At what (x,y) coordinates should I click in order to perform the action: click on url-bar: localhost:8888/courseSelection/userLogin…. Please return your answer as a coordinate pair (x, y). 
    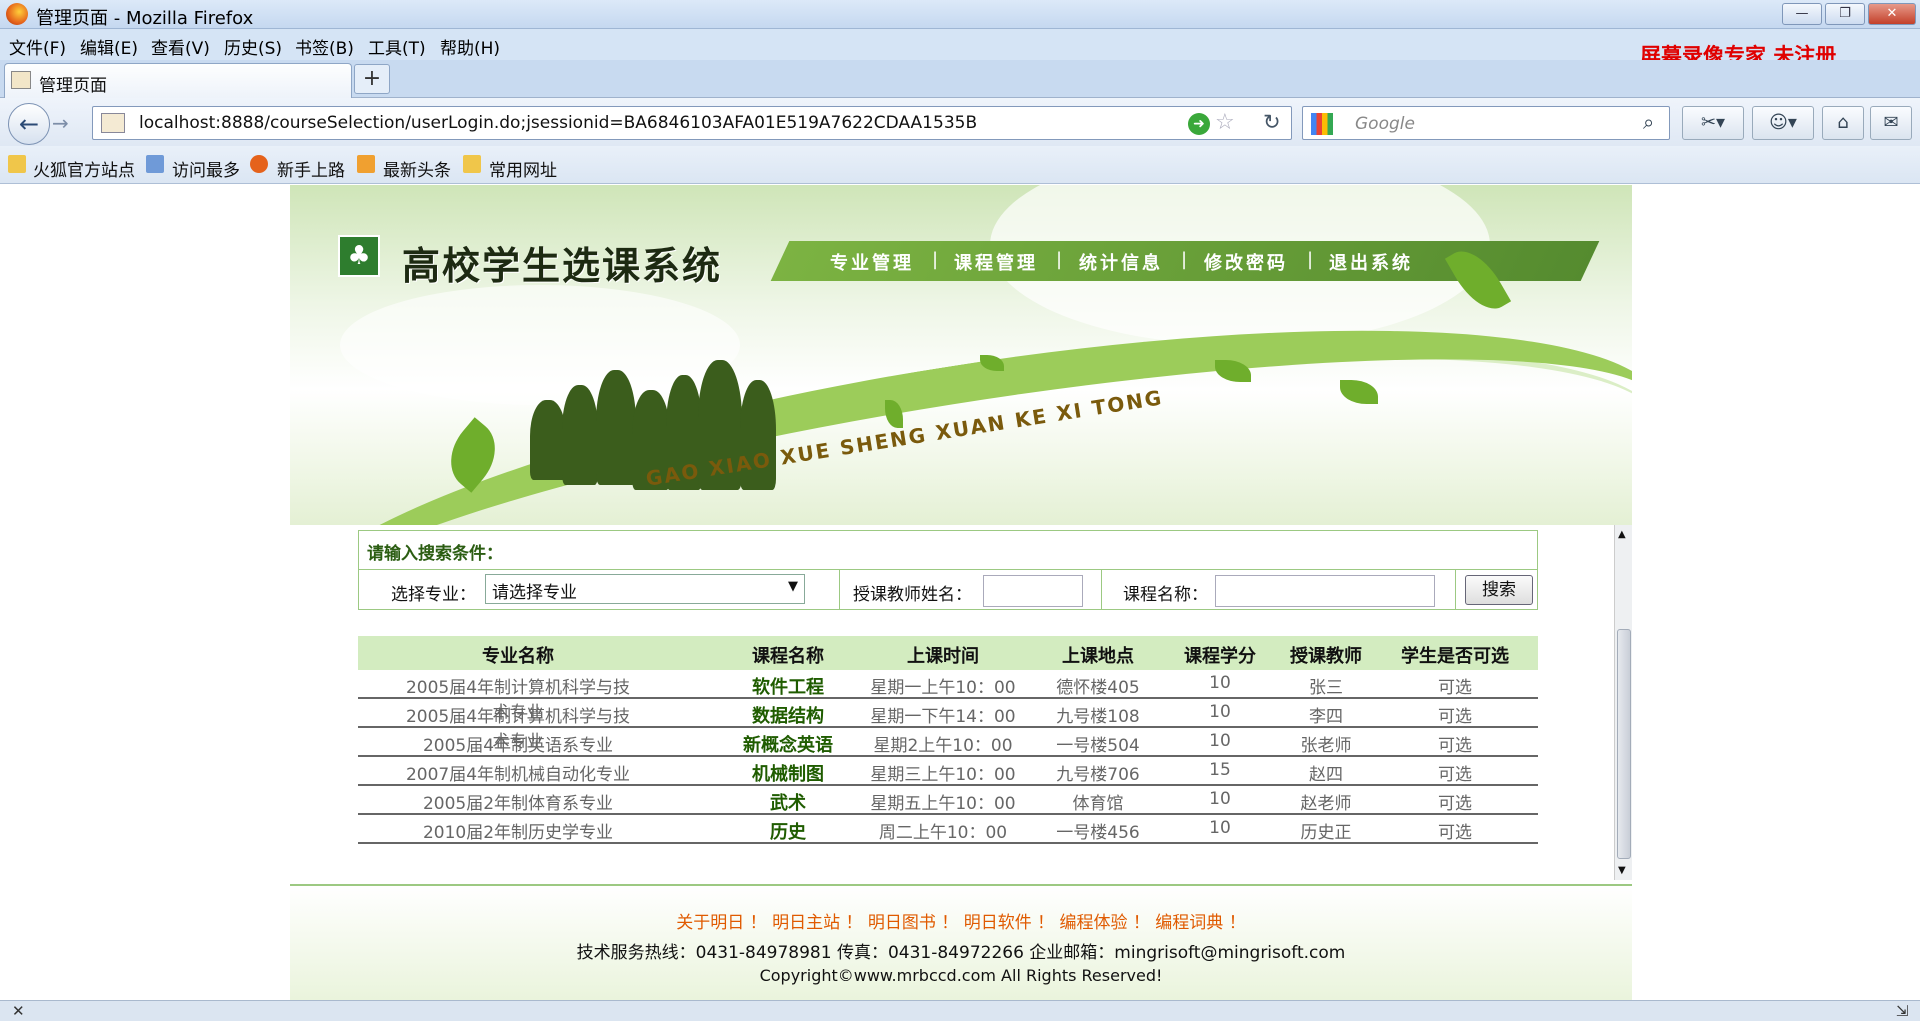
    Looking at the image, I should click on (692, 123).